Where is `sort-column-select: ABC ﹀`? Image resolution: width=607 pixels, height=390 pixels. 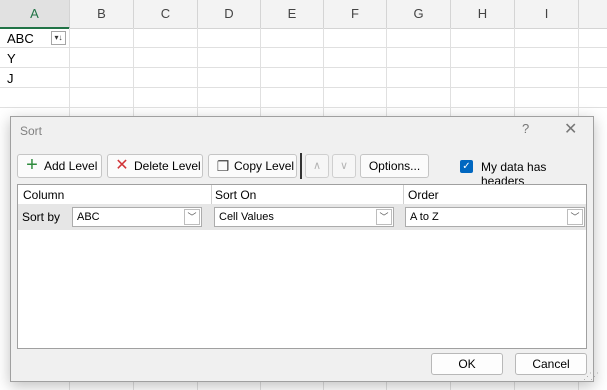
sort-column-select: ABC ﹀ is located at coordinates (137, 217).